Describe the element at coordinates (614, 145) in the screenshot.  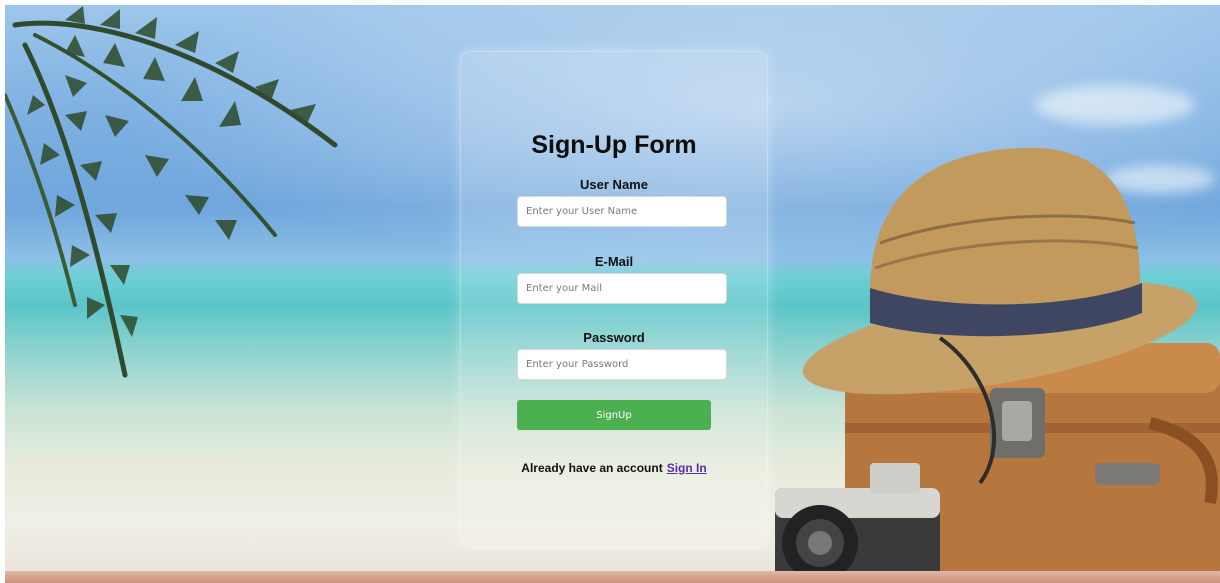
I see `form-title: Sign-Up Form` at that location.